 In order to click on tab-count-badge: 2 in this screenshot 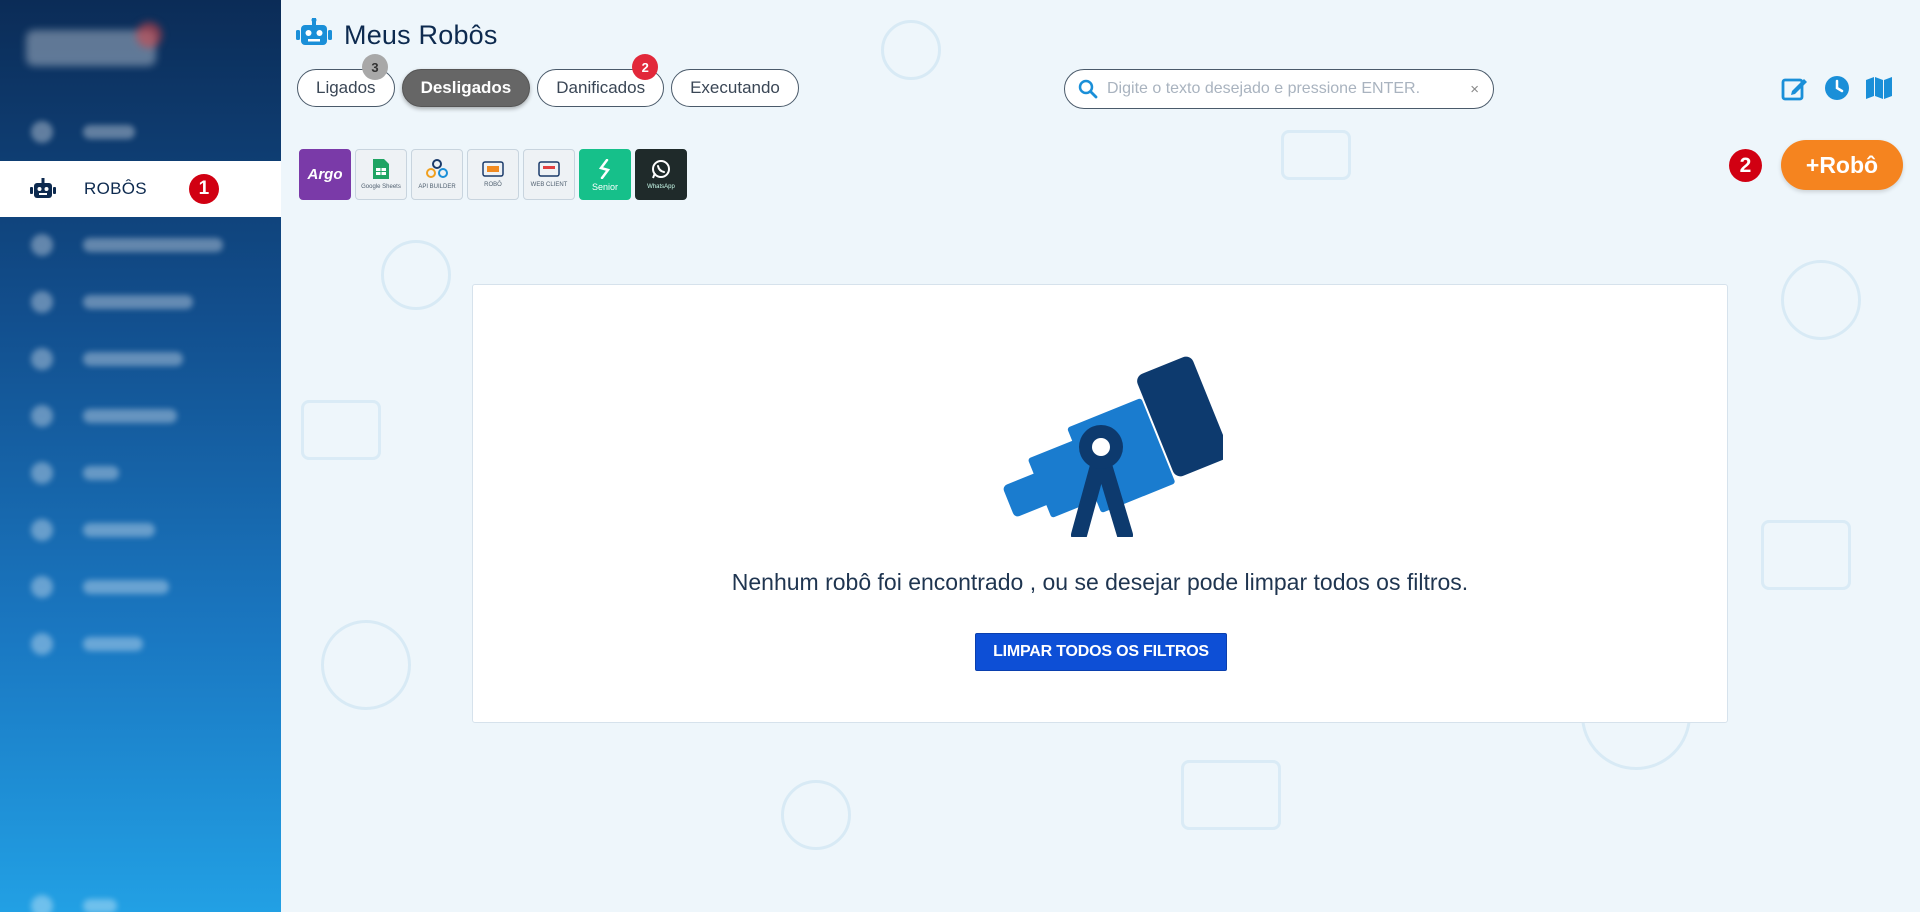, I will do `click(645, 67)`.